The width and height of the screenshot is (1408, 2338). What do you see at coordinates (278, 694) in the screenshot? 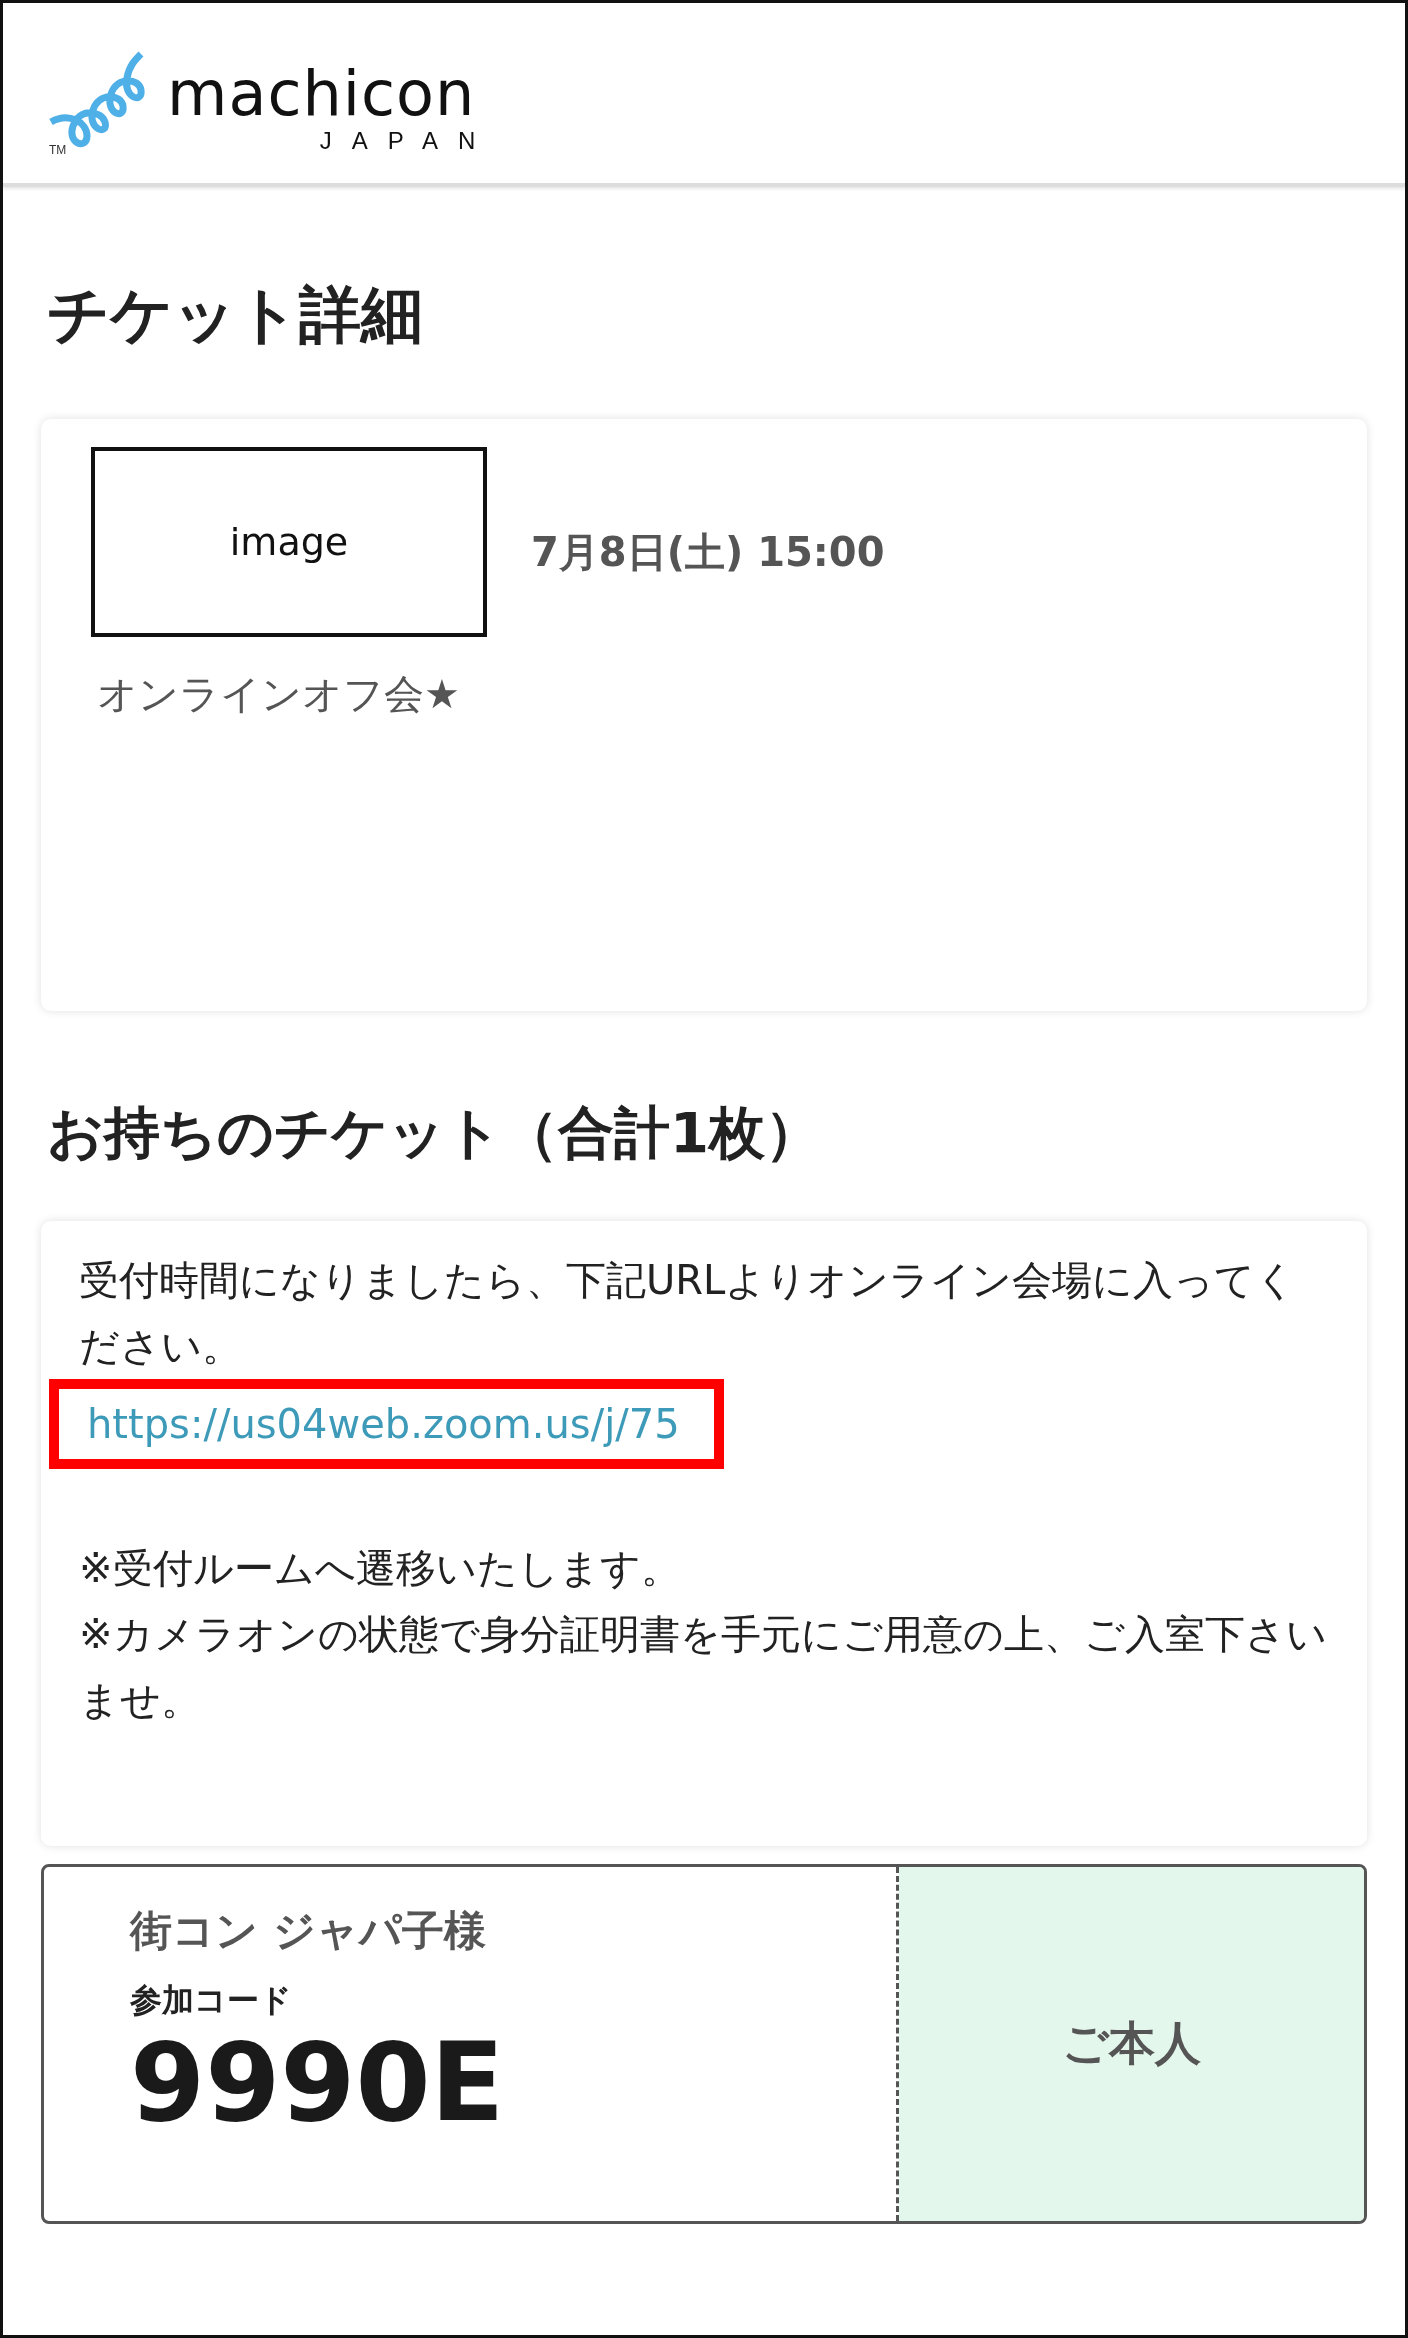
I see `event-title: オンラインオフ会★` at bounding box center [278, 694].